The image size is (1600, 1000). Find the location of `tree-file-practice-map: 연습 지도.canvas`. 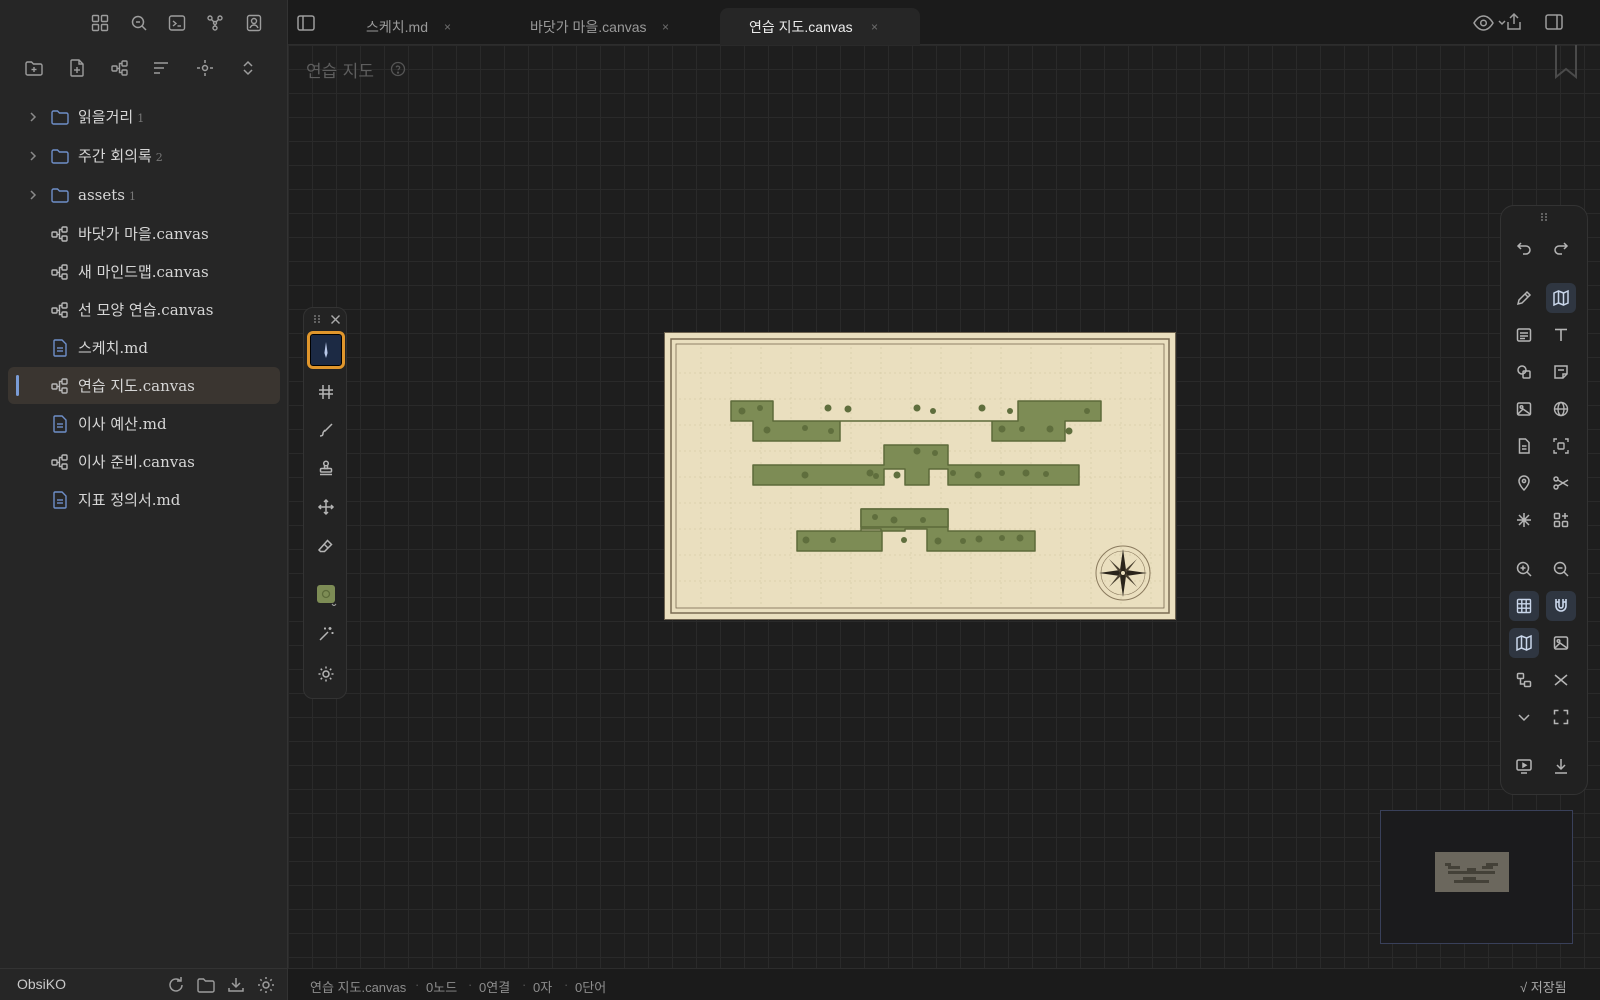

tree-file-practice-map: 연습 지도.canvas is located at coordinates (144, 385).